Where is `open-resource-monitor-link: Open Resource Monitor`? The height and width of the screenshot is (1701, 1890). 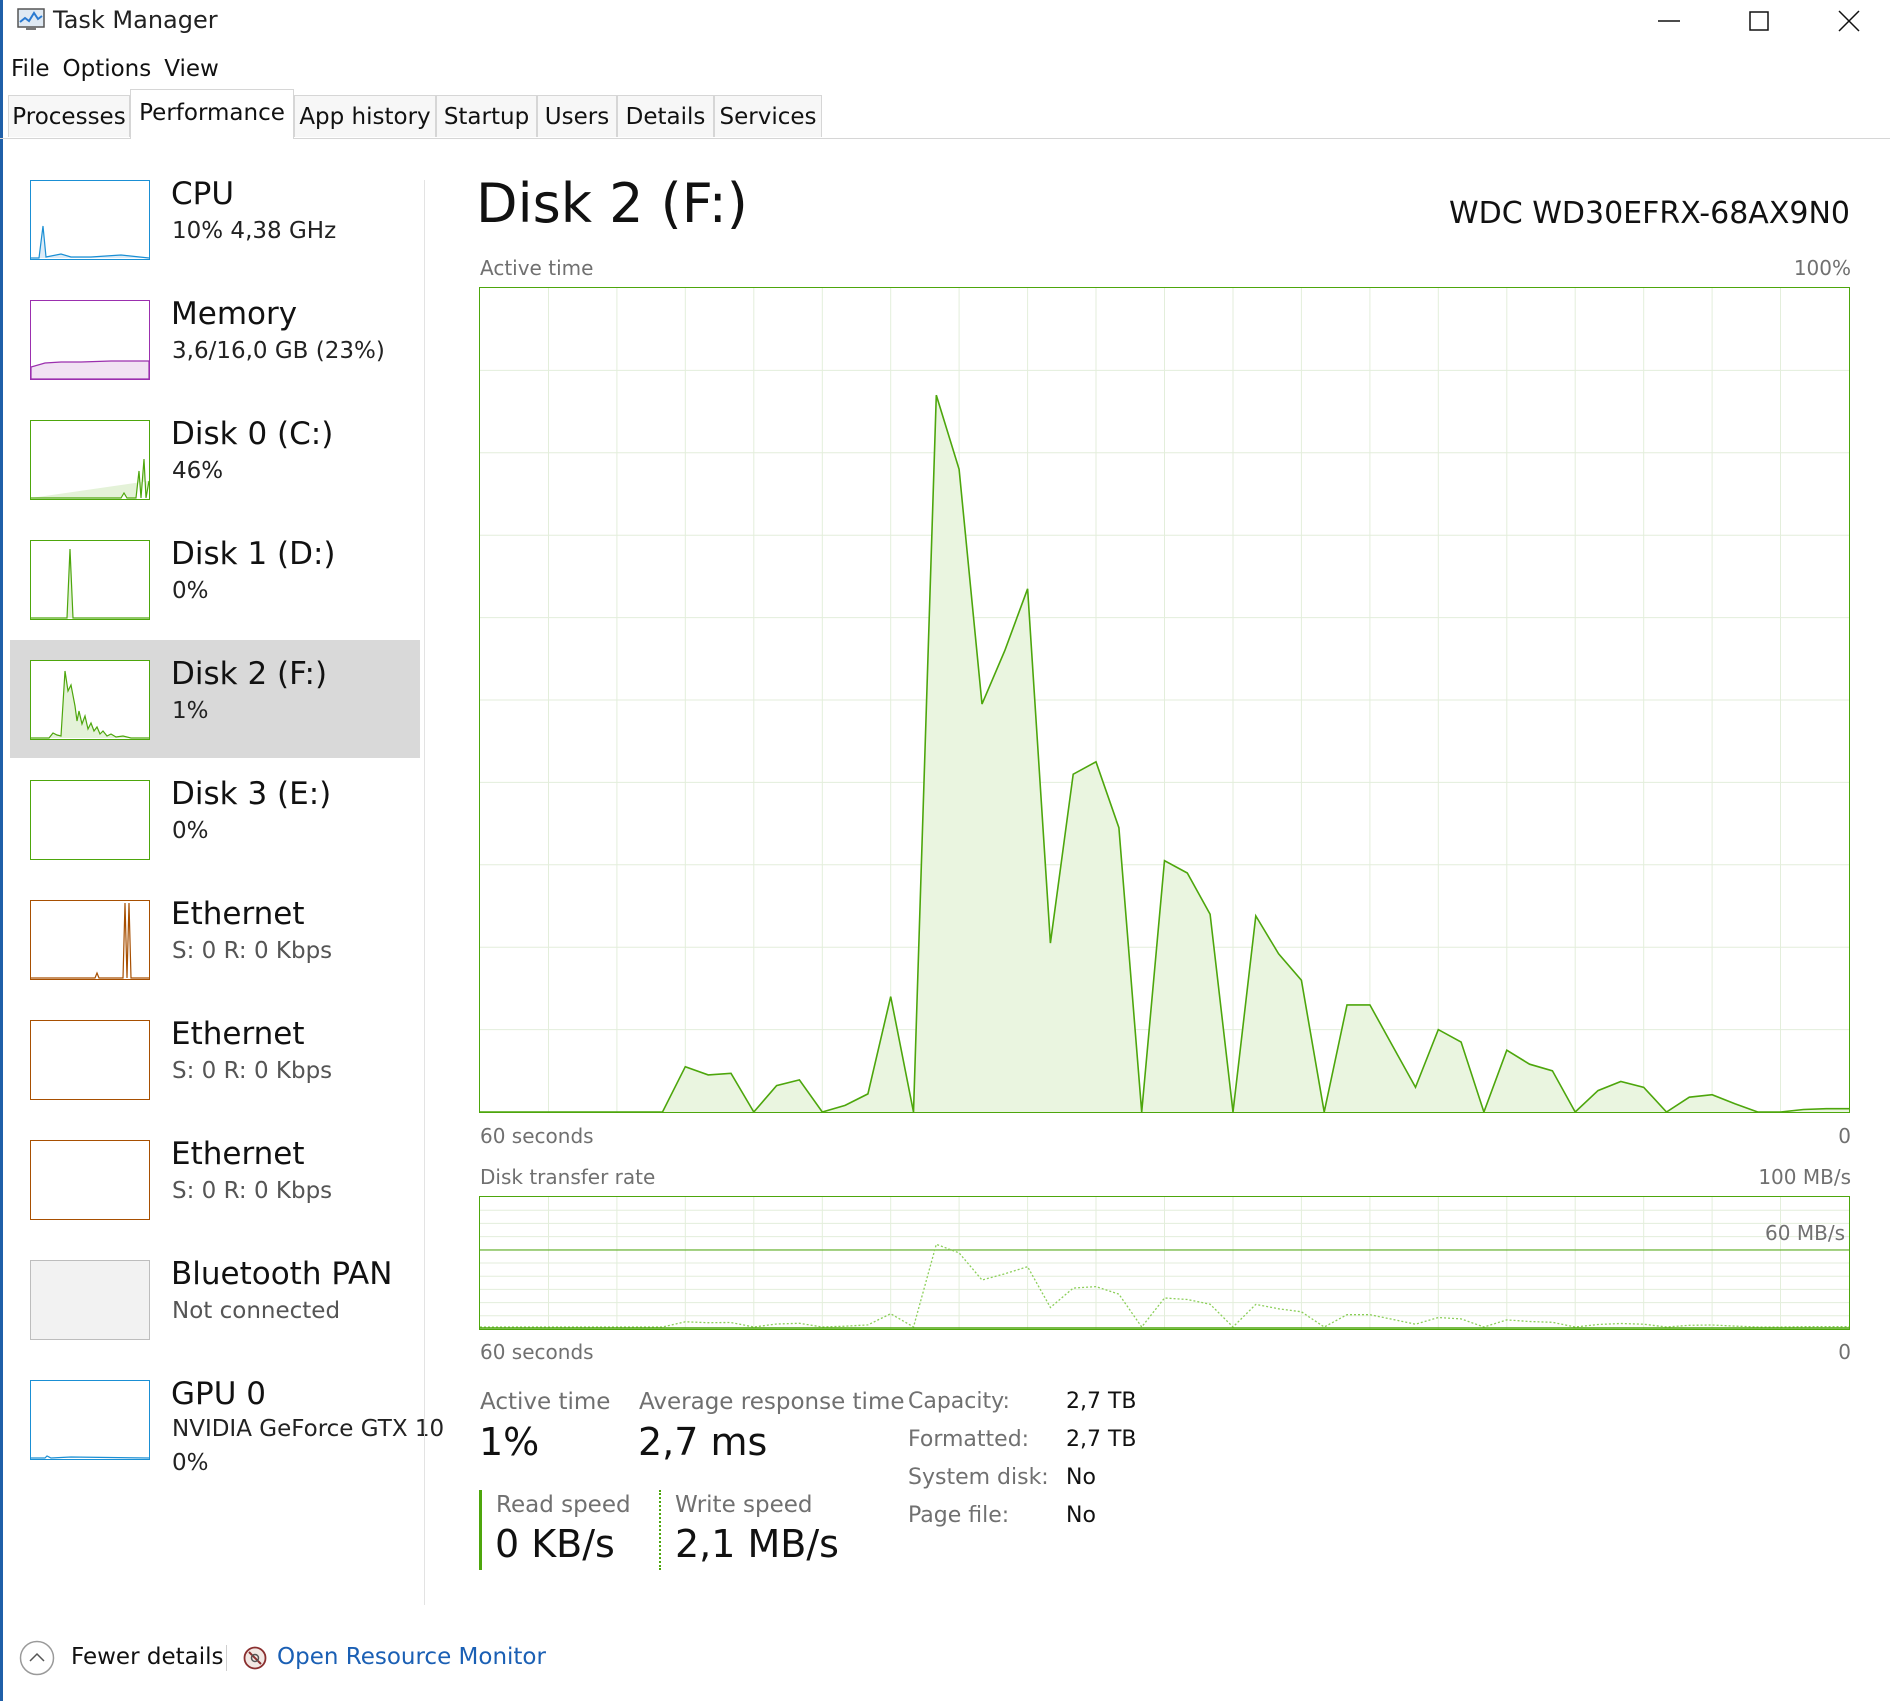
open-resource-monitor-link: Open Resource Monitor is located at coordinates (411, 1657).